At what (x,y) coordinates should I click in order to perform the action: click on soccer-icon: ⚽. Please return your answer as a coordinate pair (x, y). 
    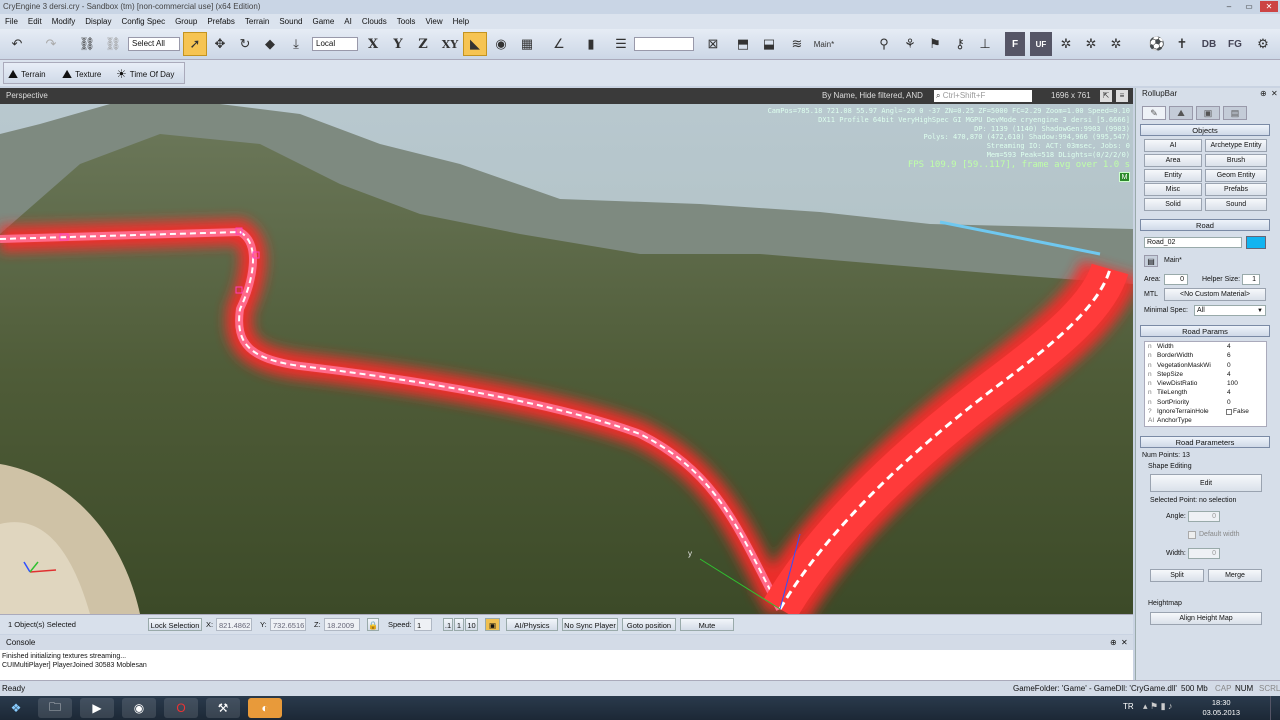
    Looking at the image, I should click on (1157, 44).